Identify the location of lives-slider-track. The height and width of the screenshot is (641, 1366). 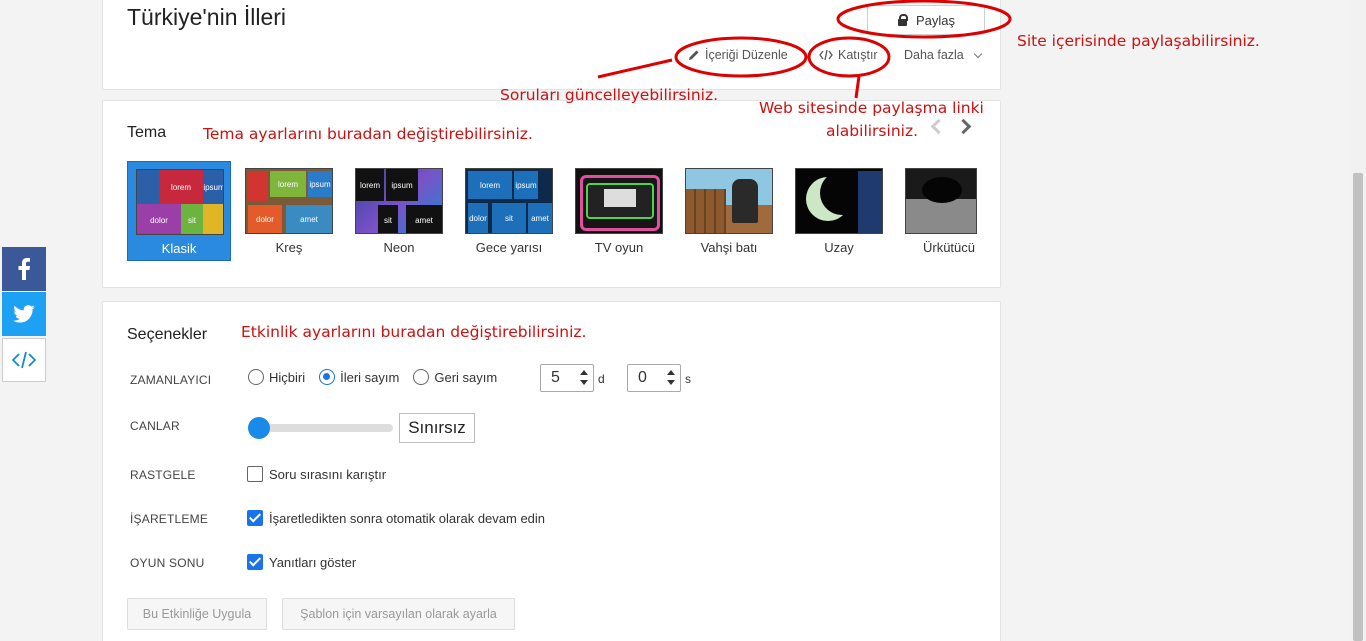
(321, 428).